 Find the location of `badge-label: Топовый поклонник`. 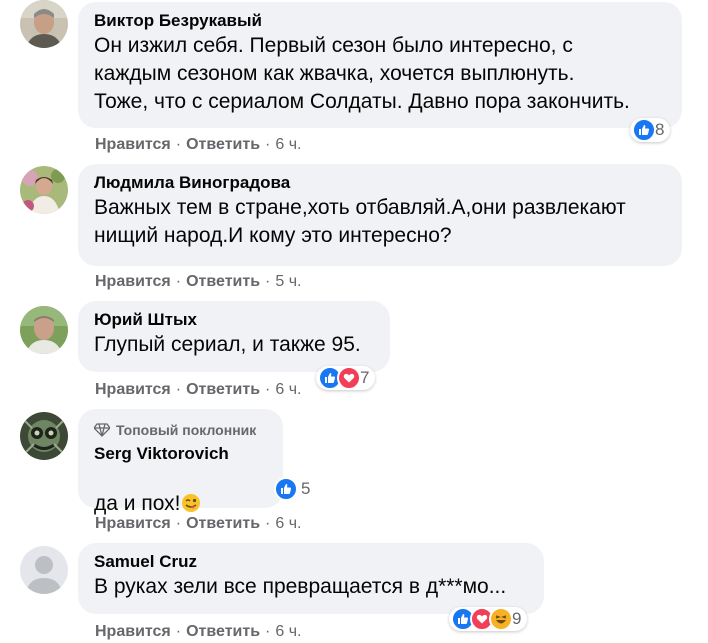

badge-label: Топовый поклонник is located at coordinates (186, 430).